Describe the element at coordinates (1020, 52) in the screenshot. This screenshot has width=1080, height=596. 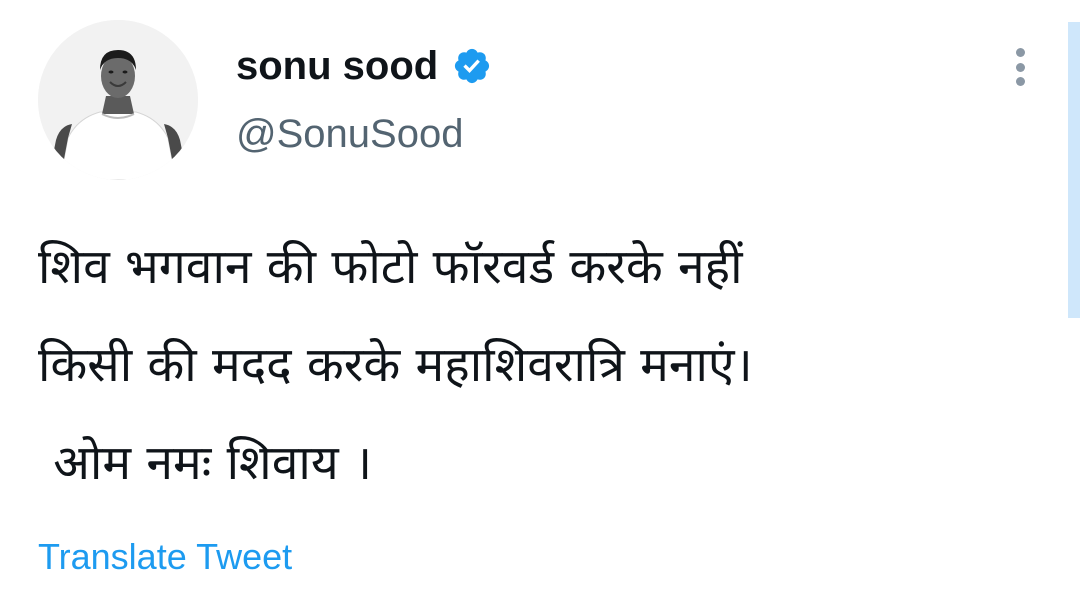
I see `more-vertical-icon` at that location.